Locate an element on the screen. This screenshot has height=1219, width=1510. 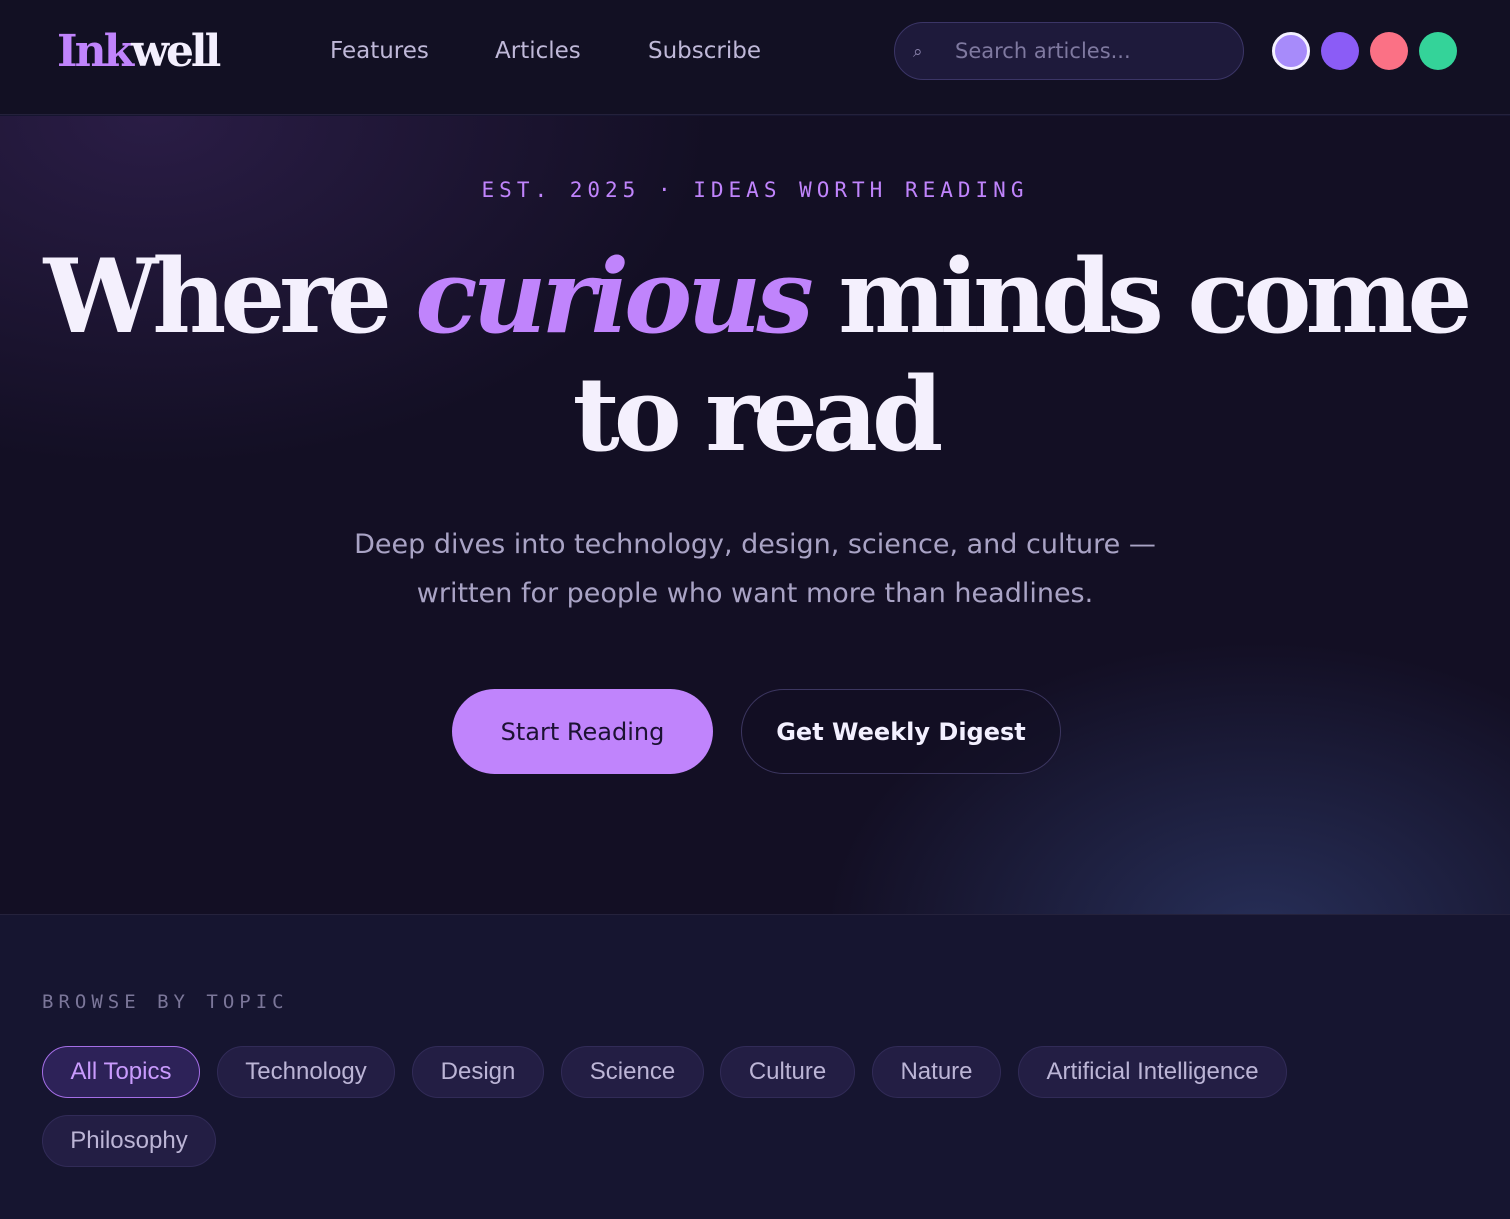
nav-link-articles: Articles is located at coordinates (538, 51).